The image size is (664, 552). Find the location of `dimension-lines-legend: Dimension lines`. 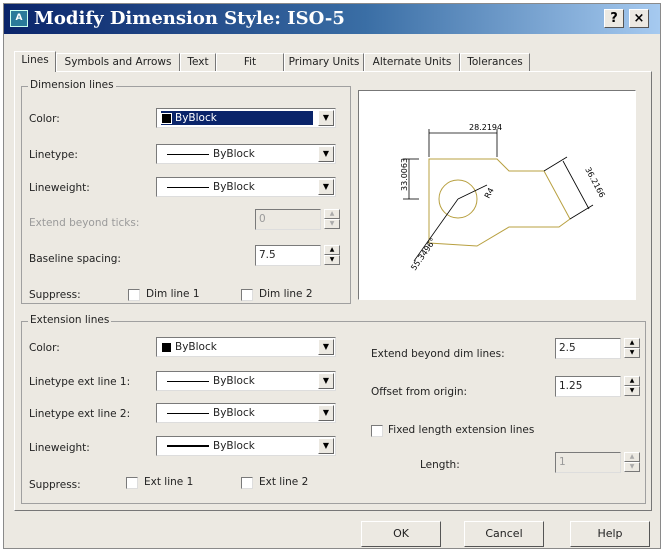

dimension-lines-legend: Dimension lines is located at coordinates (72, 85).